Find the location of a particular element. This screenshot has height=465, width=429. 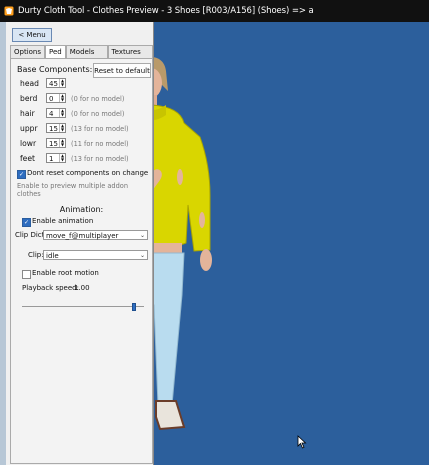

slider-thumb is located at coordinates (134, 307).